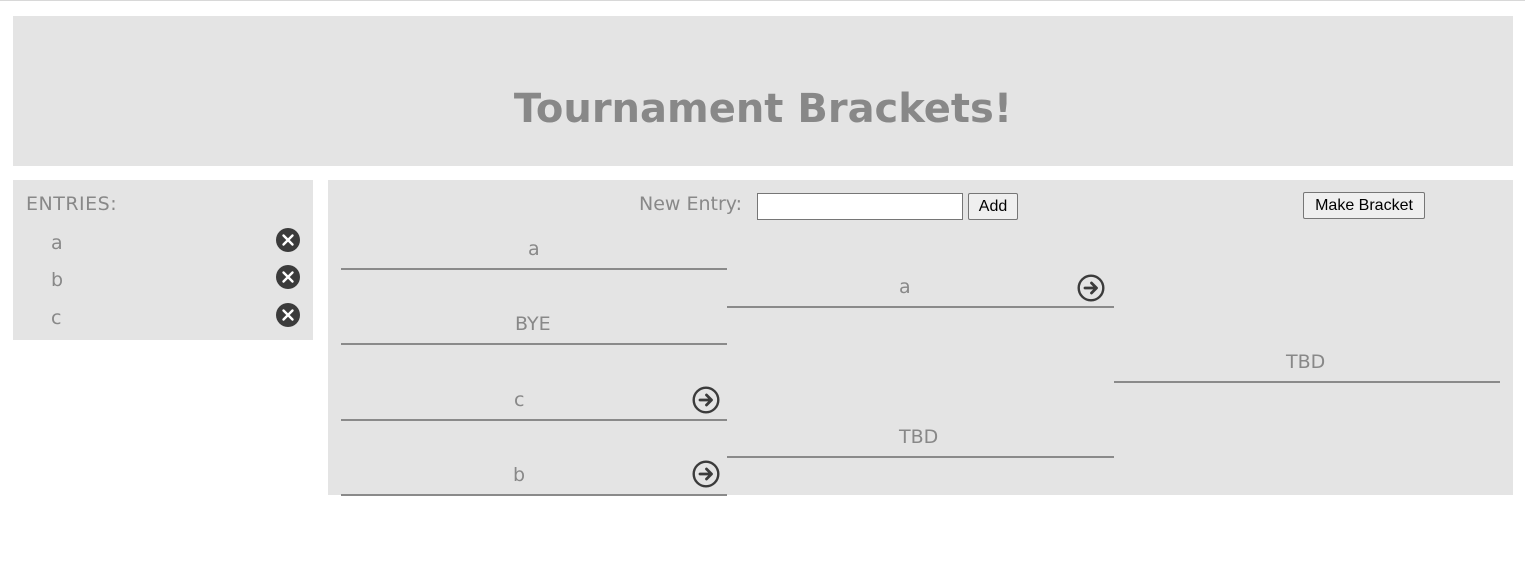 The width and height of the screenshot is (1525, 587). Describe the element at coordinates (920, 288) in the screenshot. I see `bracket-slot-round2: a` at that location.